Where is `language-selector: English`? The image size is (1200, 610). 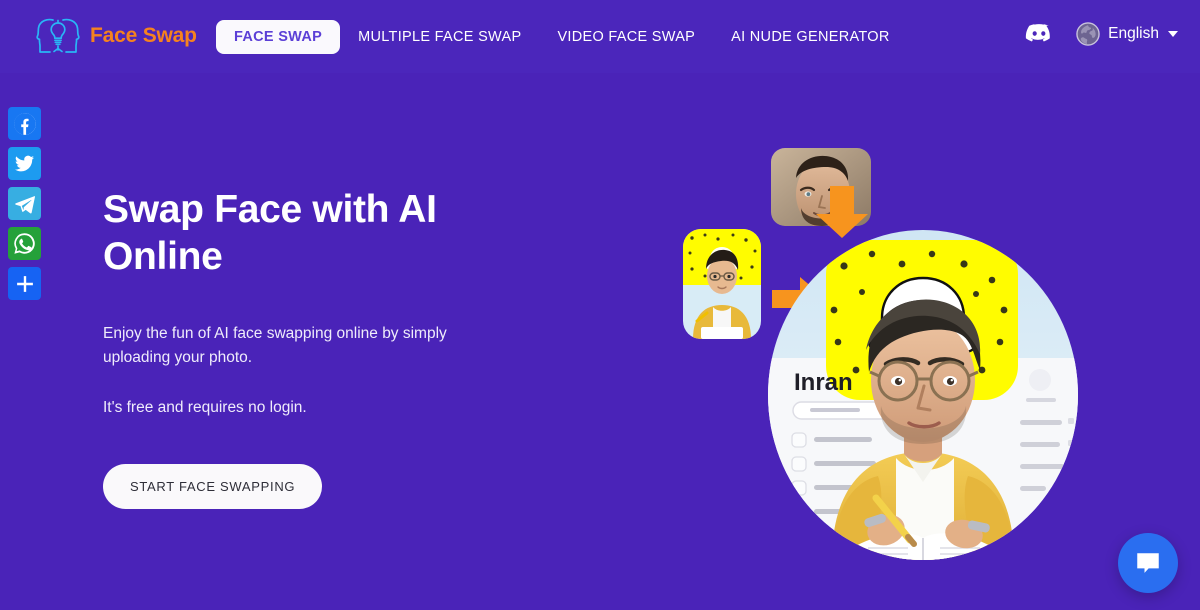 language-selector: English is located at coordinates (1126, 34).